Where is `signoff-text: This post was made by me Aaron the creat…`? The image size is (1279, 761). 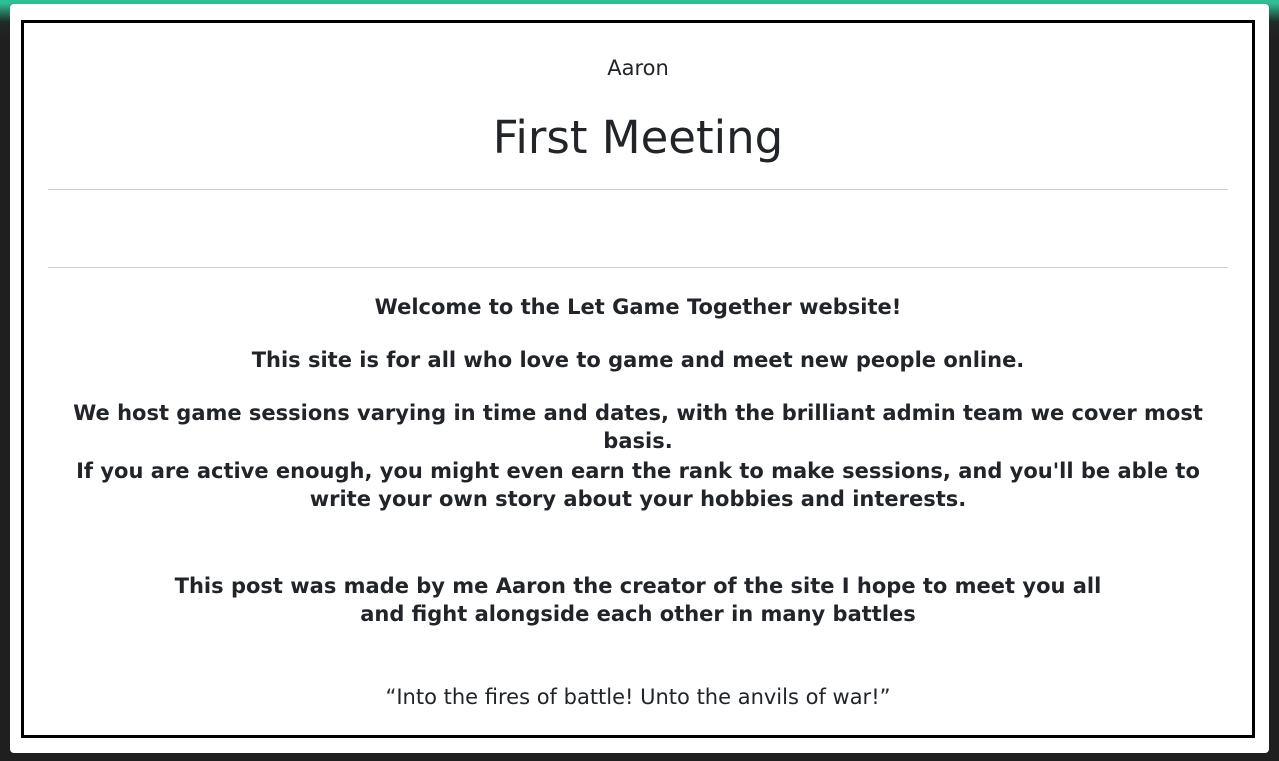
signoff-text: This post was made by me Aaron the creat… is located at coordinates (638, 600).